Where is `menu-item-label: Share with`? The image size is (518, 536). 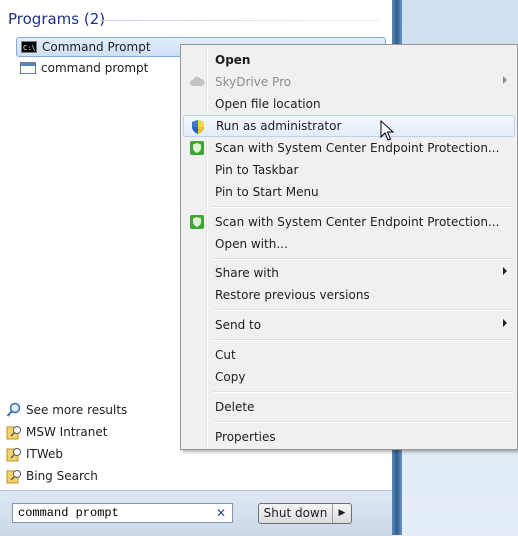
menu-item-label: Share with is located at coordinates (247, 273).